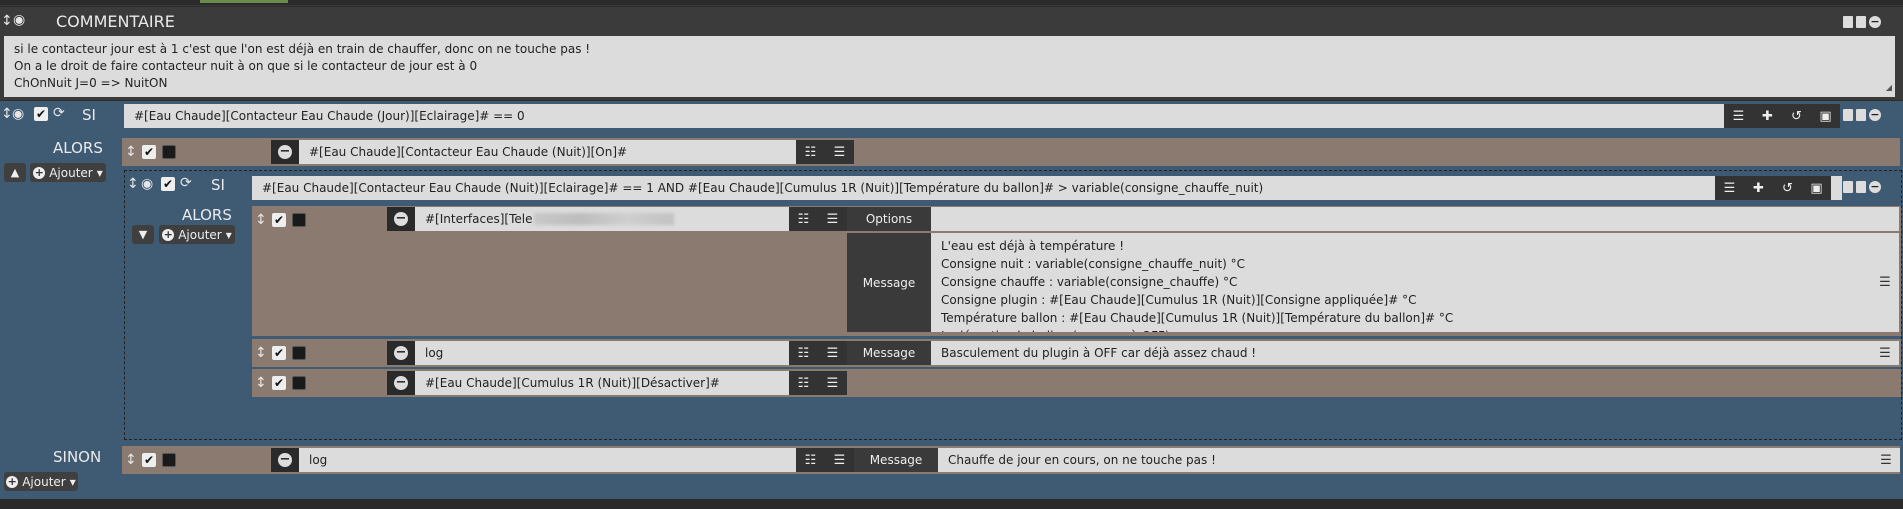 Image resolution: width=1903 pixels, height=509 pixels. I want to click on si-block-controls: −, so click(1862, 115).